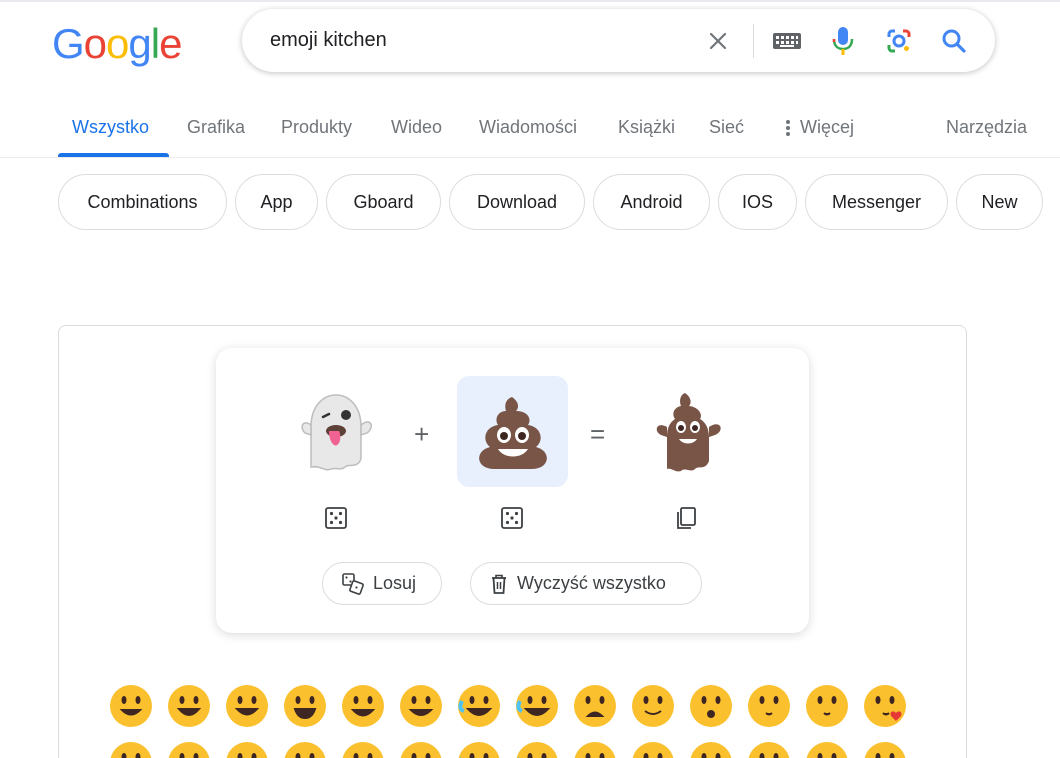 This screenshot has height=758, width=1060. Describe the element at coordinates (787, 41) in the screenshot. I see `keyboard-icon` at that location.